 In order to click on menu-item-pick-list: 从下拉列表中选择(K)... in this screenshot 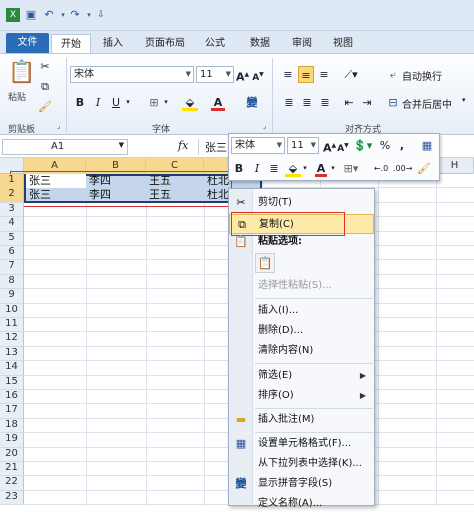, I will do `click(301, 464)`.